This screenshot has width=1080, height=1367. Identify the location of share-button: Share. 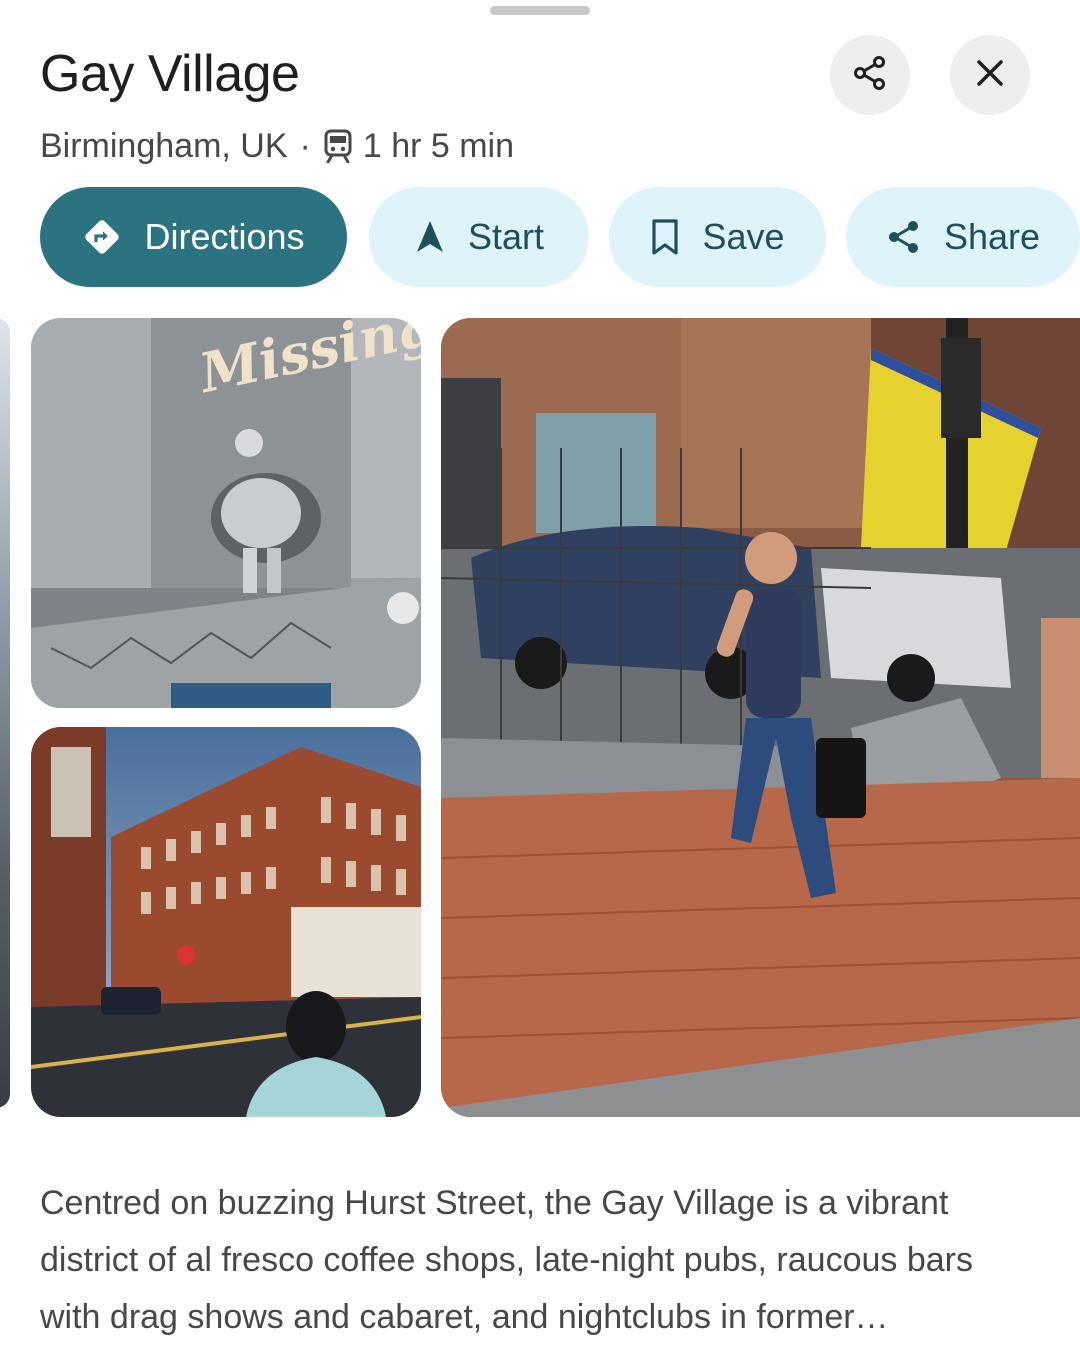
(963, 237).